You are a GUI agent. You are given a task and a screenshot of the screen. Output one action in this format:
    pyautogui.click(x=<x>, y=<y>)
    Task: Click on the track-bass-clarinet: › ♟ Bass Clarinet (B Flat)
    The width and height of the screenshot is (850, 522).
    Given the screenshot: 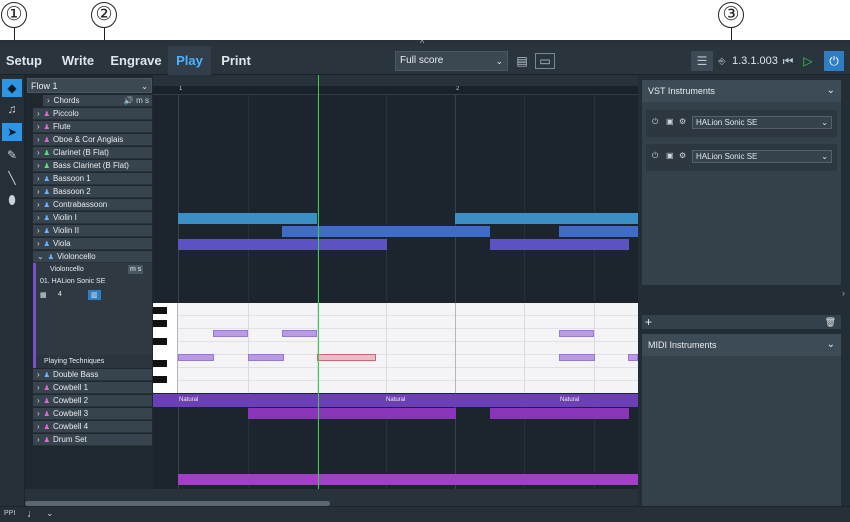 What is the action you would take?
    pyautogui.click(x=92, y=166)
    